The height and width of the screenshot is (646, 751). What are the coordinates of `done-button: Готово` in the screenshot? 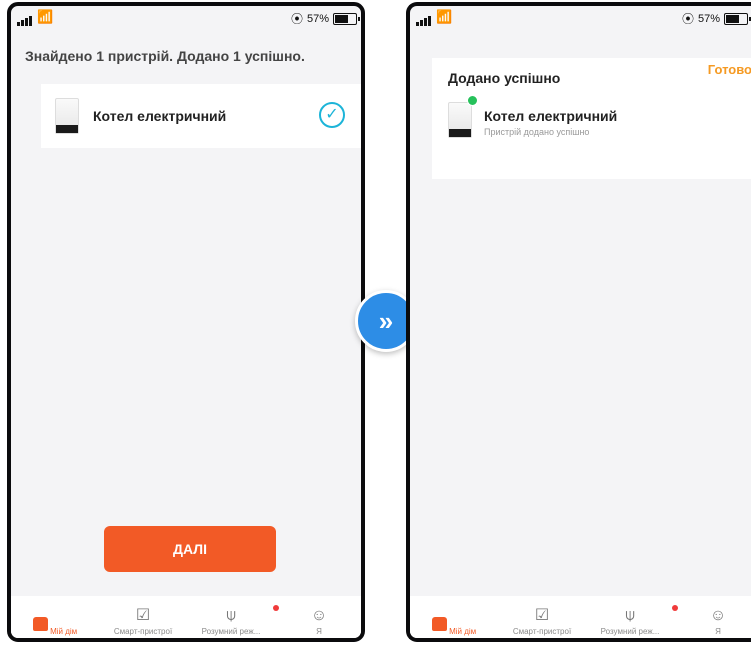 It's located at (729, 69).